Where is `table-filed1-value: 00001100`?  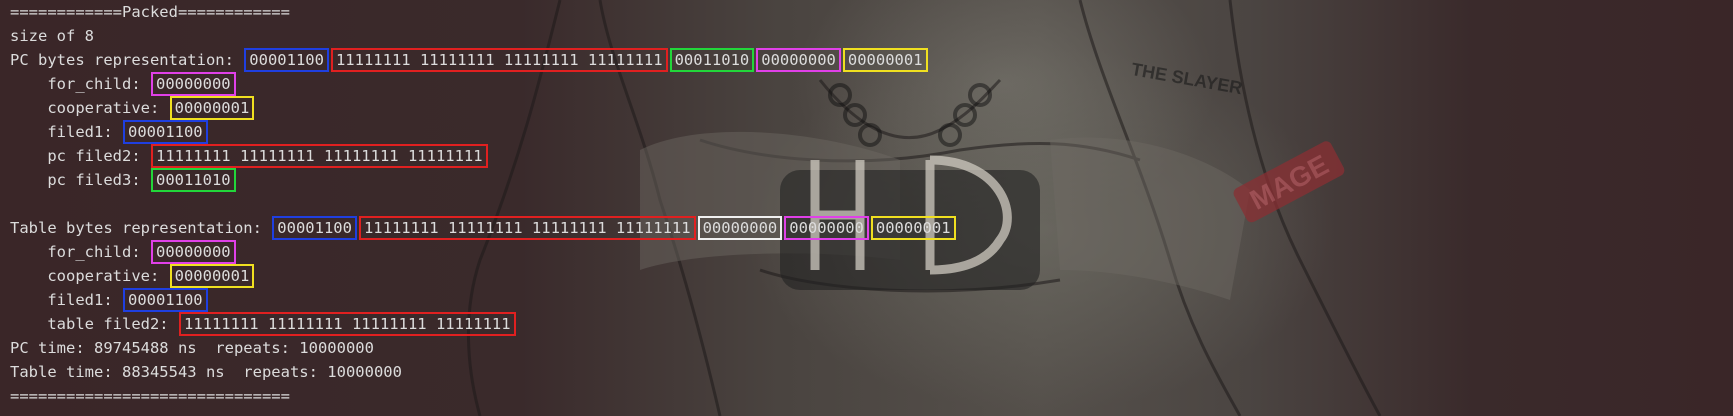 table-filed1-value: 00001100 is located at coordinates (165, 300).